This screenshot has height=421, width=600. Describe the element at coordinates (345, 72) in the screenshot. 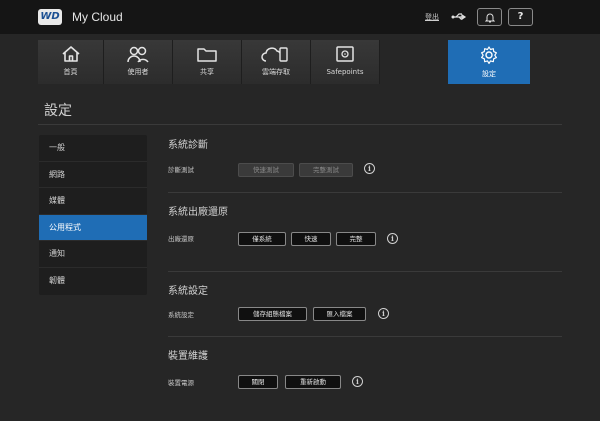

I see `nav-label-safepoints: Safepoints` at that location.